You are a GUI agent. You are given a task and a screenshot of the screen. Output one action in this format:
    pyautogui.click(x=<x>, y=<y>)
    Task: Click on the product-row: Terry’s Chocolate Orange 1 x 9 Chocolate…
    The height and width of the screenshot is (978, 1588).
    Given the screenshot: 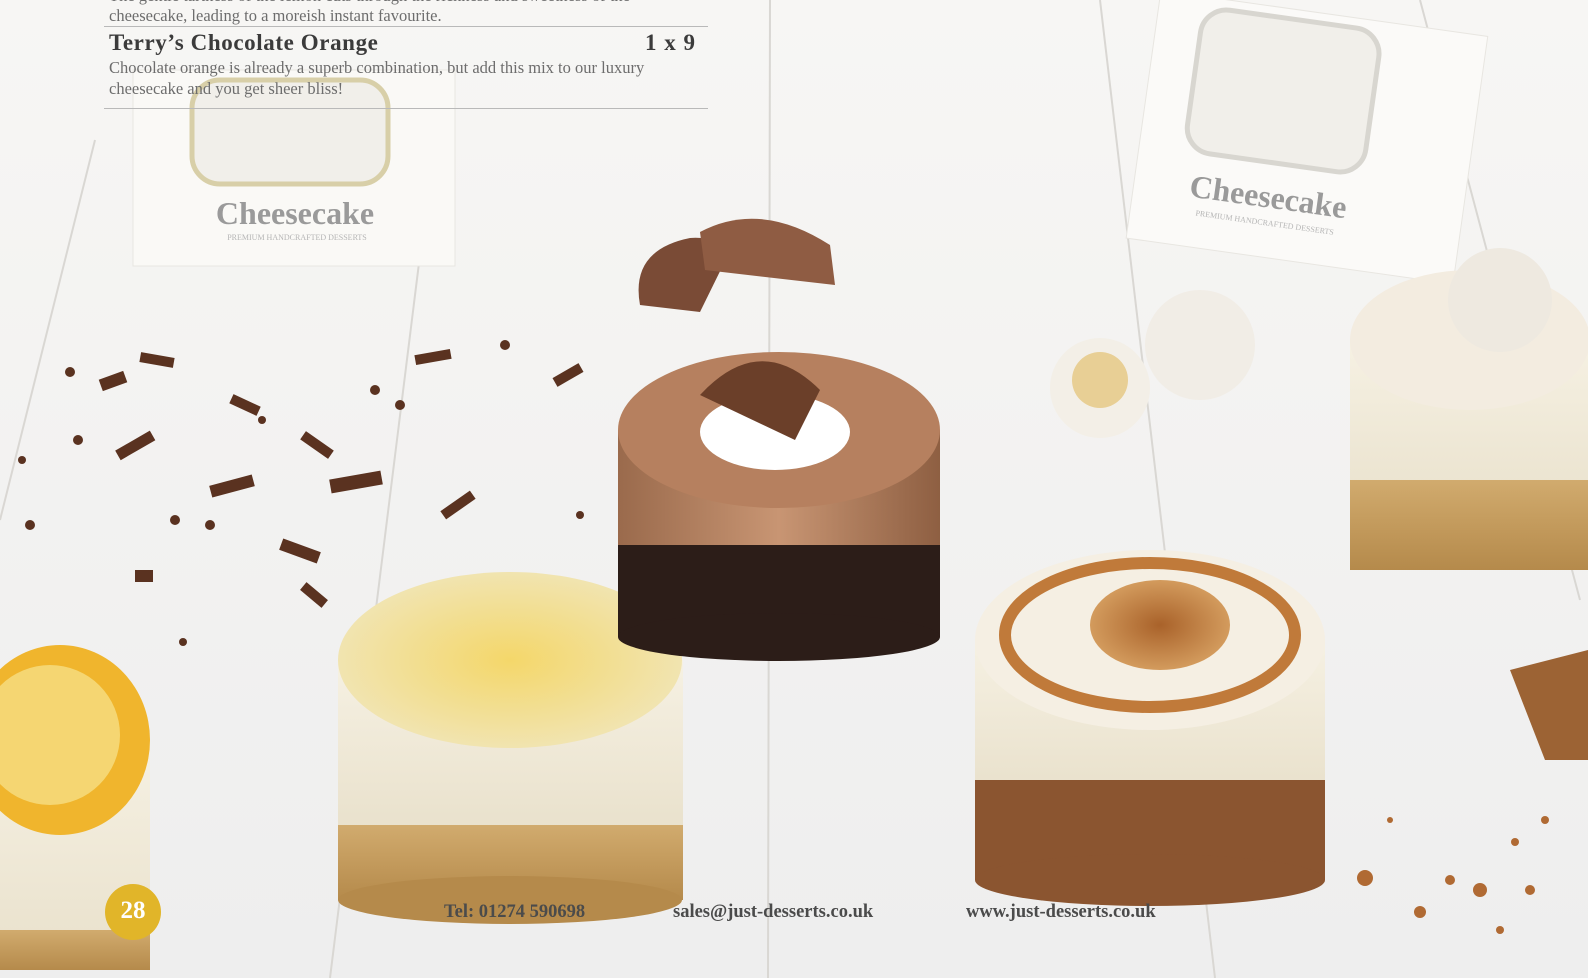 What is the action you would take?
    pyautogui.click(x=406, y=69)
    